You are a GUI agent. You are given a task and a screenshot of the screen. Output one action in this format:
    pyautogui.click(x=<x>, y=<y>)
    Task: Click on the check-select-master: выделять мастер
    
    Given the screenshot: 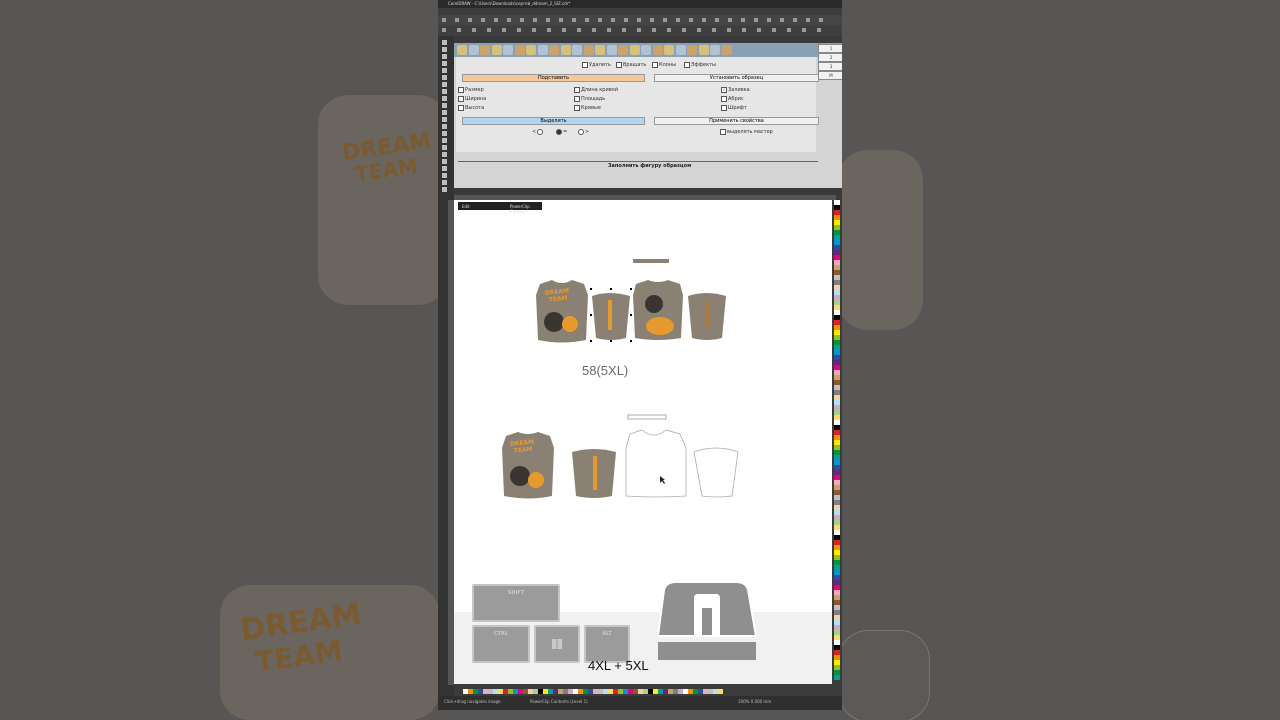 What is the action you would take?
    pyautogui.click(x=746, y=132)
    